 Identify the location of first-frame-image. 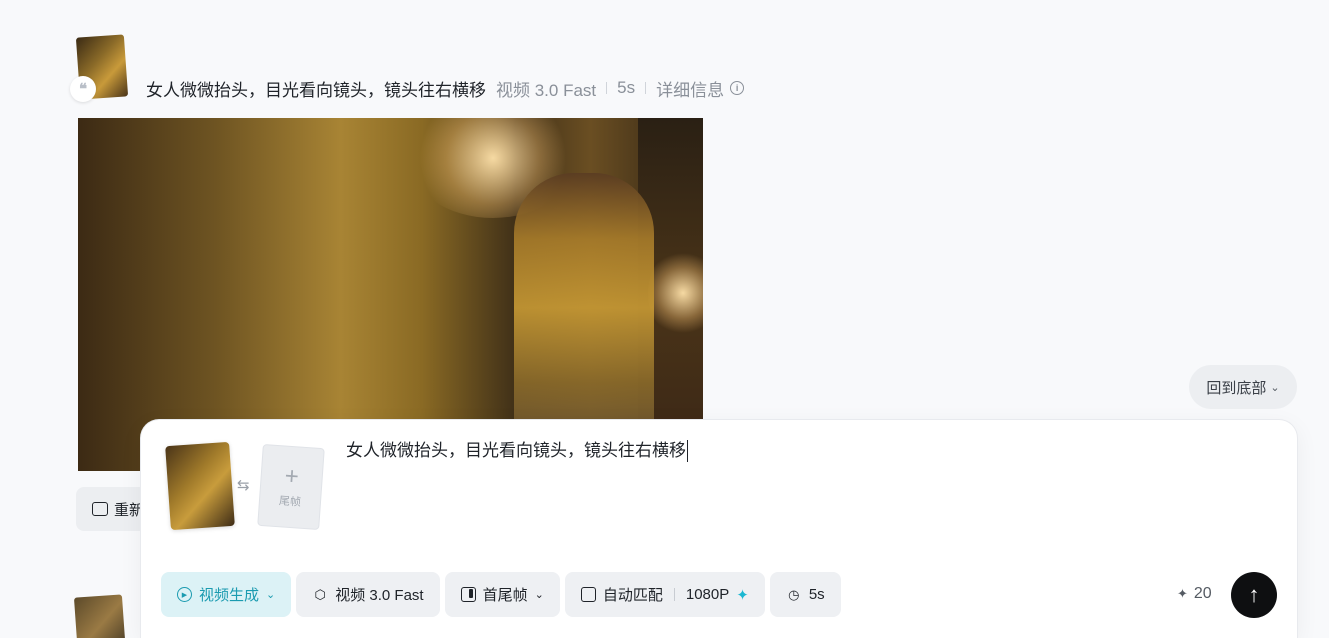
(200, 486).